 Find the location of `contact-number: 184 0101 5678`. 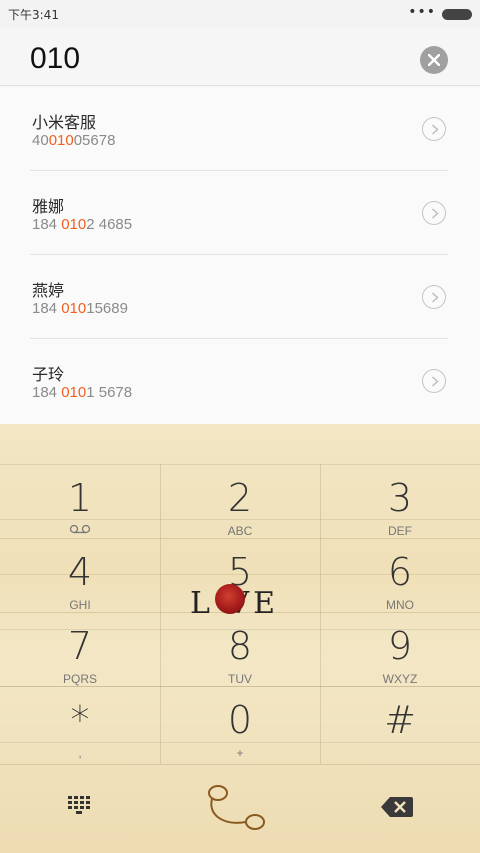

contact-number: 184 0101 5678 is located at coordinates (82, 392).